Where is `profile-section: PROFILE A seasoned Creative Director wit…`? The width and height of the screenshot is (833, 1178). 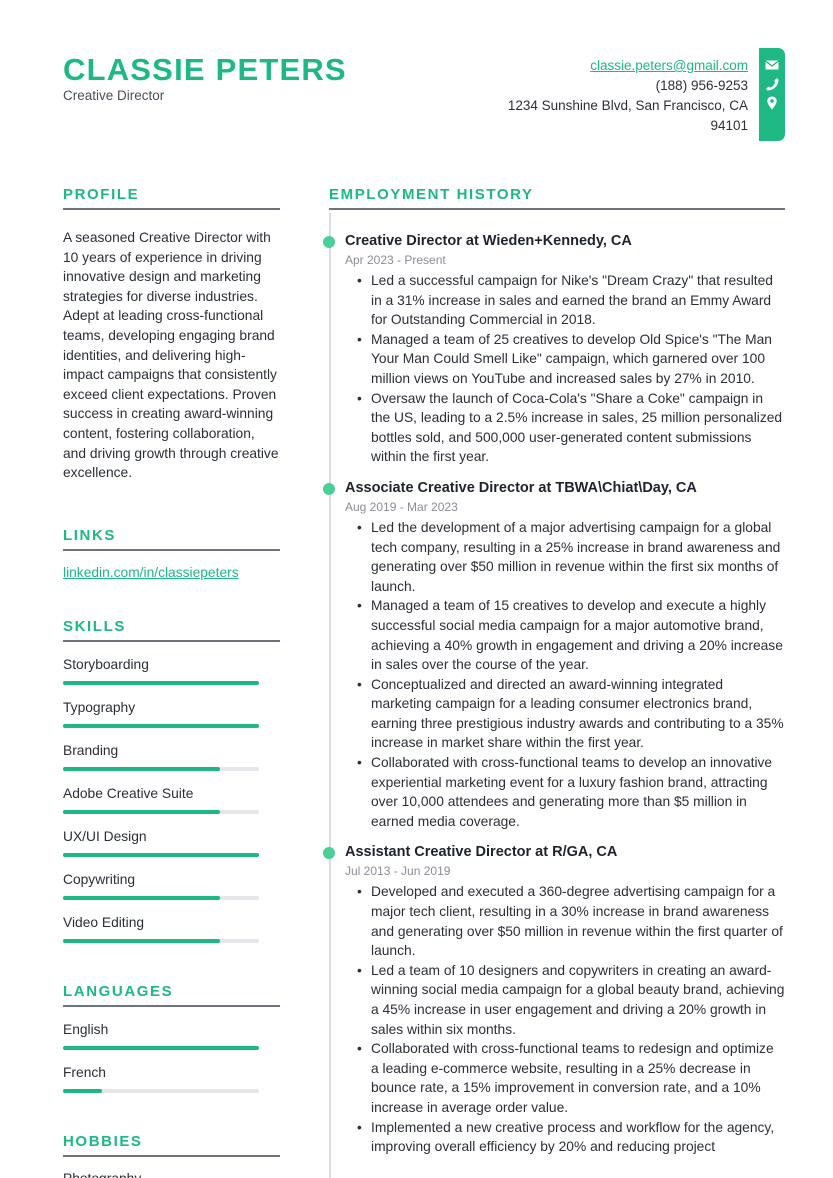 profile-section: PROFILE A seasoned Creative Director wit… is located at coordinates (171, 334).